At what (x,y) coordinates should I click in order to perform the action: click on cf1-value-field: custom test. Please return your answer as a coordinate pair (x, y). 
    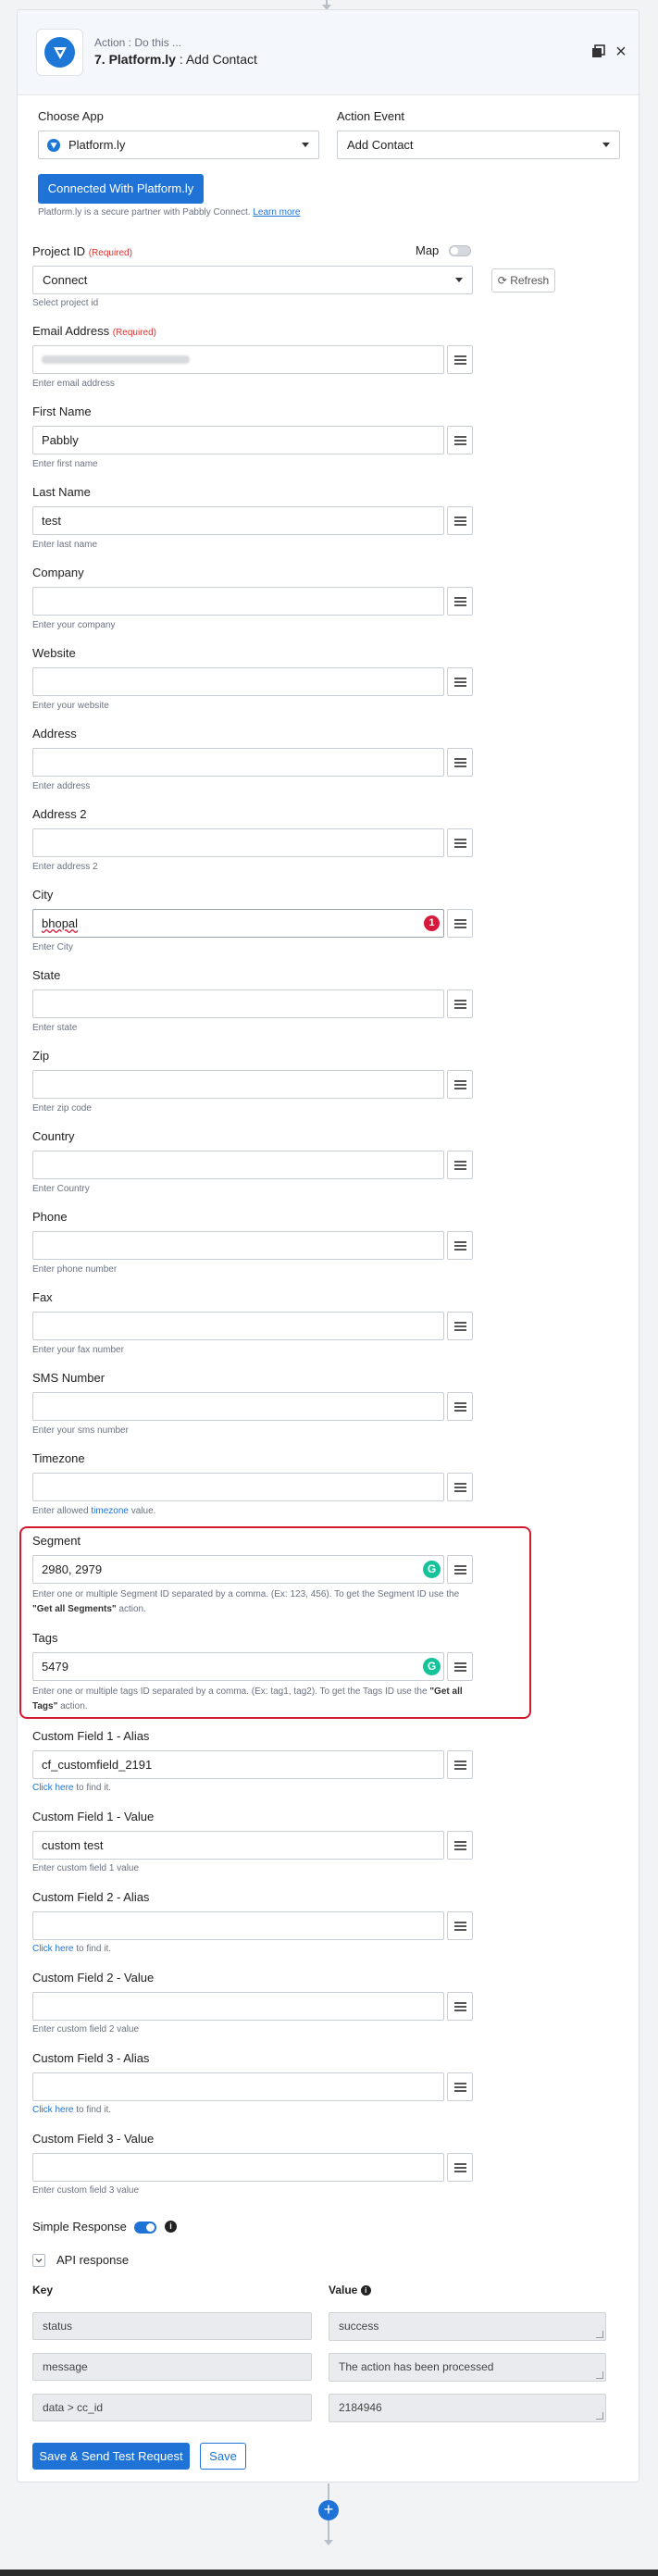
    Looking at the image, I should click on (238, 1845).